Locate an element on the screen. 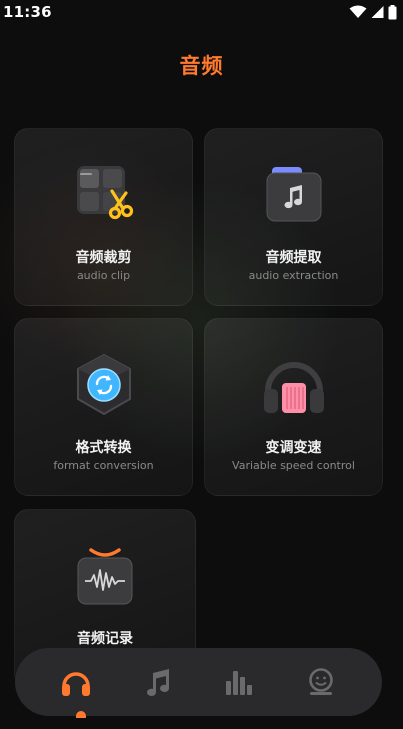  card-label: 音频提取 is located at coordinates (293, 258).